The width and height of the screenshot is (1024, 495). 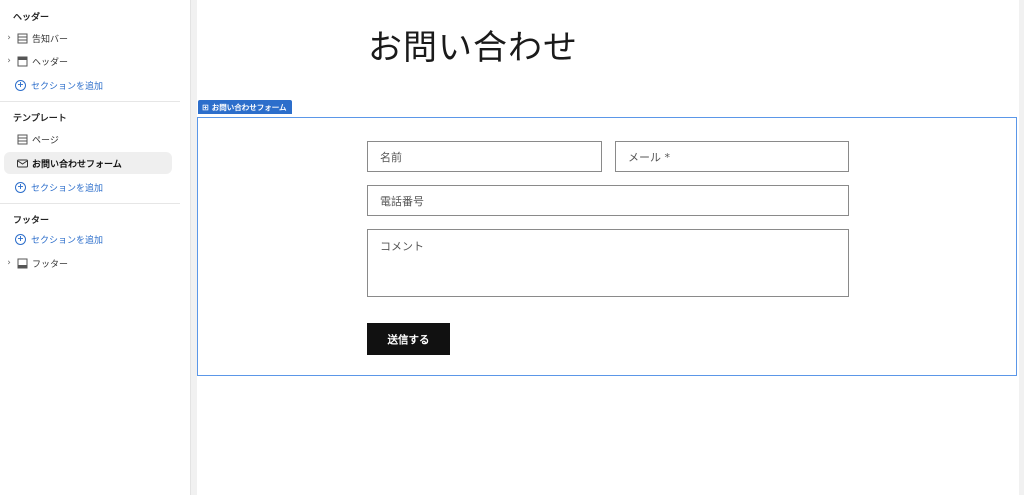 I want to click on add-section-button-footer: + セクションを追加, so click(x=88, y=239).